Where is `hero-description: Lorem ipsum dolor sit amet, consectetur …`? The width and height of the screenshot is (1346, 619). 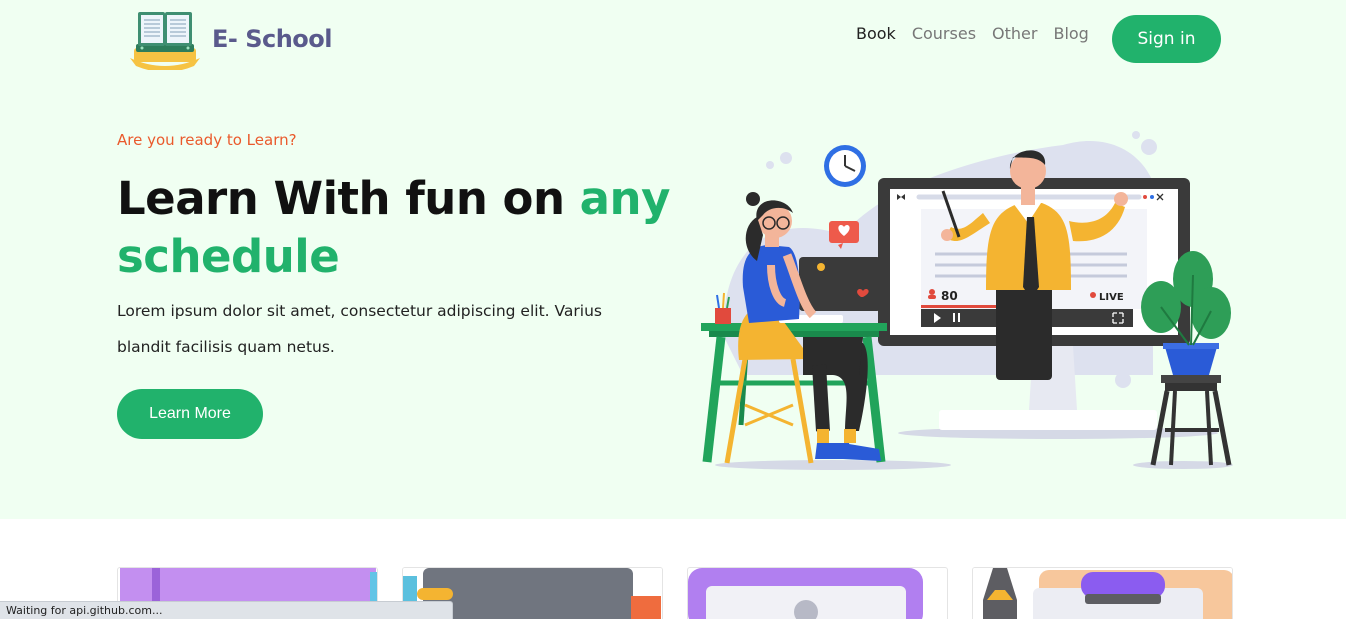
hero-description: Lorem ipsum dolor sit amet, consectetur … is located at coordinates (359, 329).